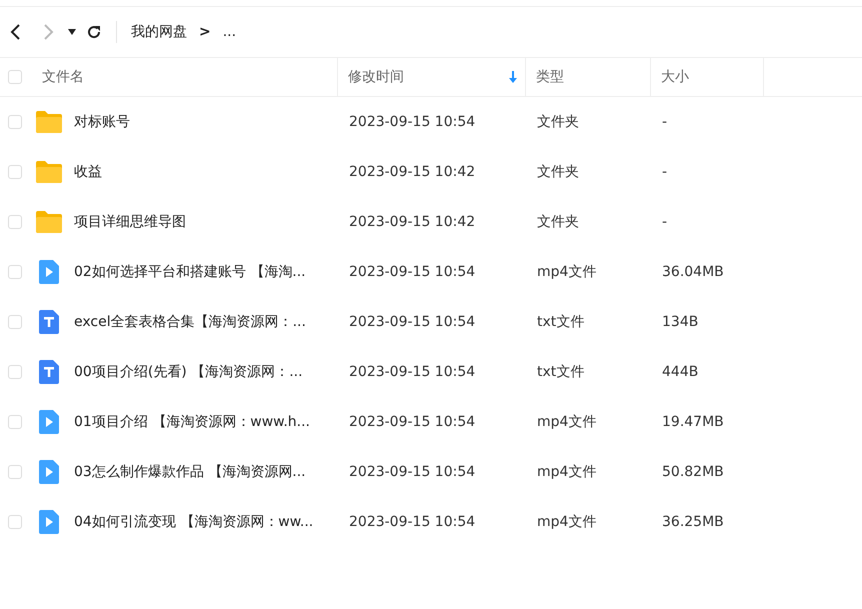 The height and width of the screenshot is (609, 862). What do you see at coordinates (550, 77) in the screenshot?
I see `column-header: 类型` at bounding box center [550, 77].